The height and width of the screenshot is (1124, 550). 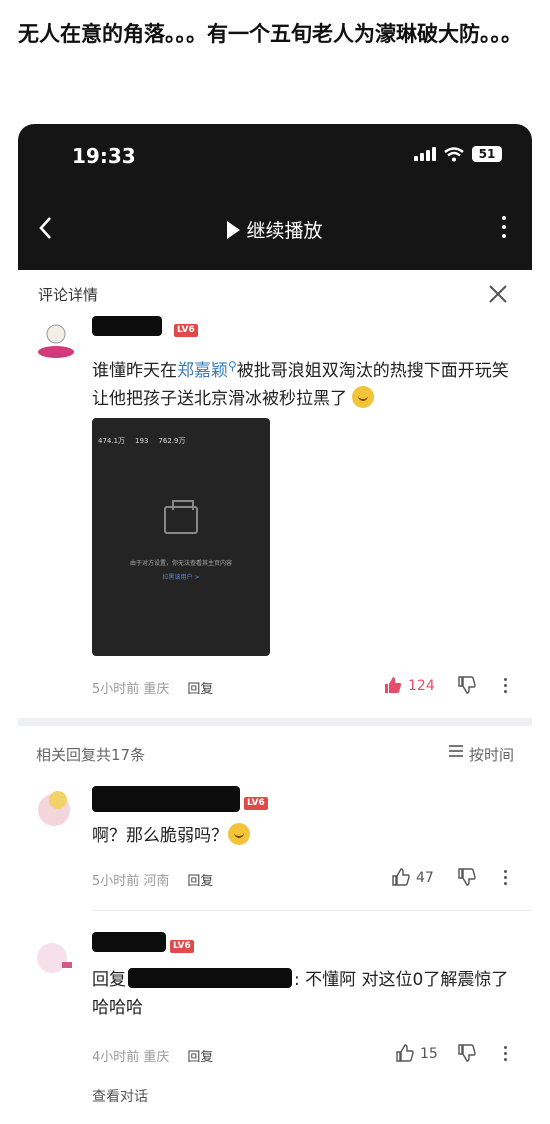 I want to click on comment-text: 谁懂昨天在郑嘉颖⚲被批哥浪姐双淘汰的热搜下面开玩笑让他把孩子送北京滑冰被秒拉黑了, so click(x=300, y=384).